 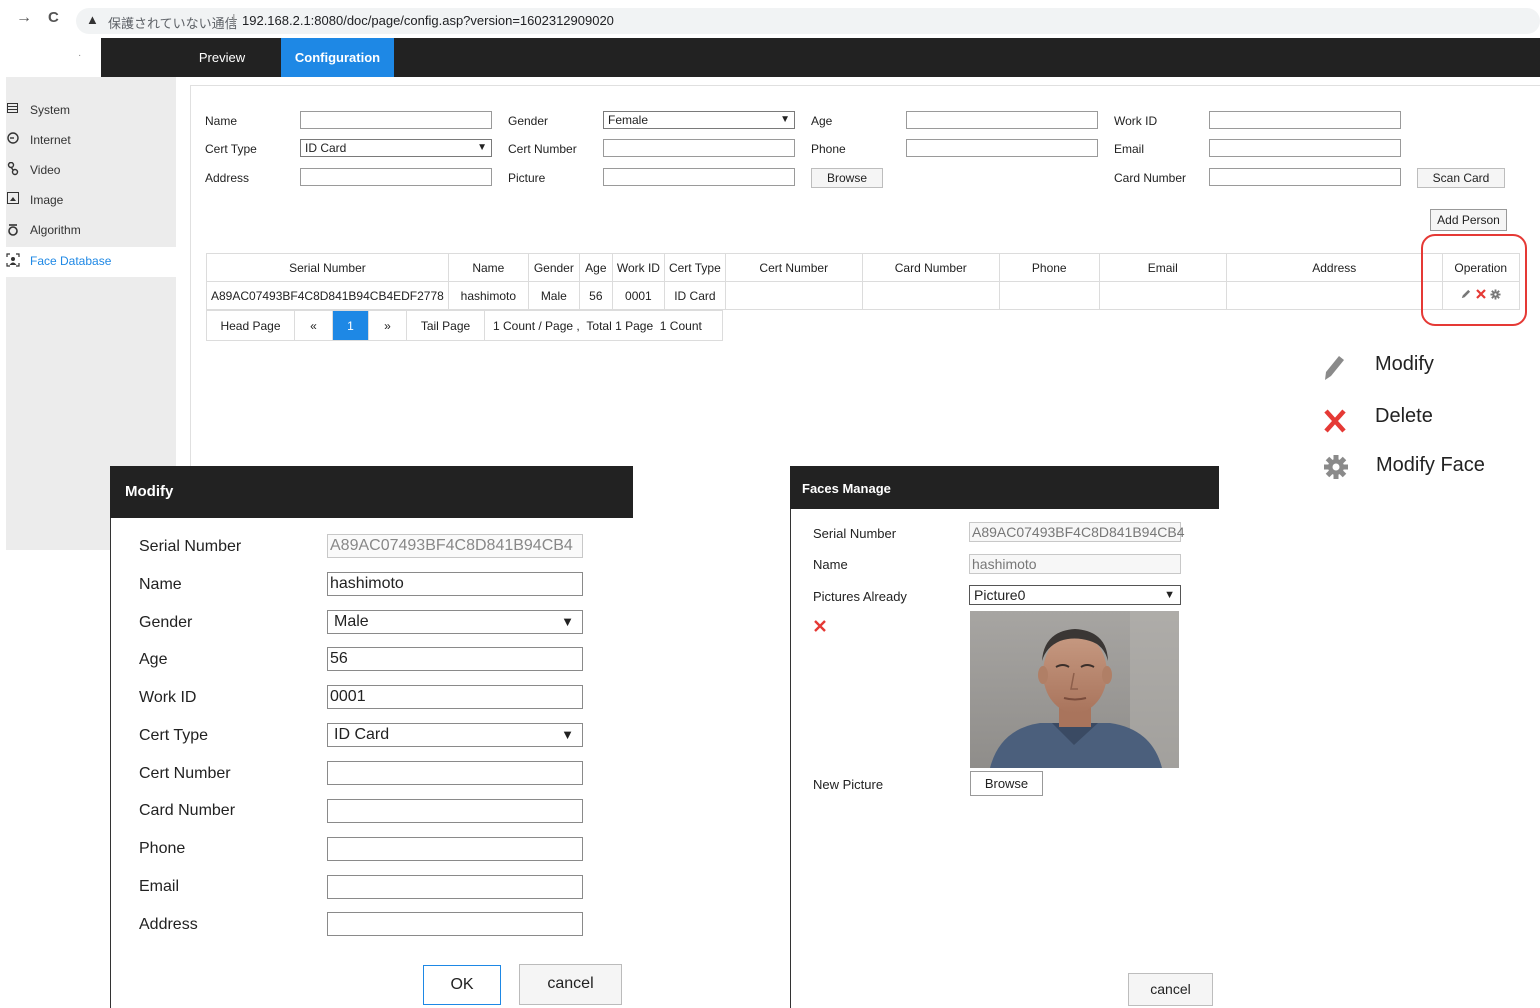 What do you see at coordinates (396, 148) in the screenshot?
I see `cert-type-select: ID Card ▼` at bounding box center [396, 148].